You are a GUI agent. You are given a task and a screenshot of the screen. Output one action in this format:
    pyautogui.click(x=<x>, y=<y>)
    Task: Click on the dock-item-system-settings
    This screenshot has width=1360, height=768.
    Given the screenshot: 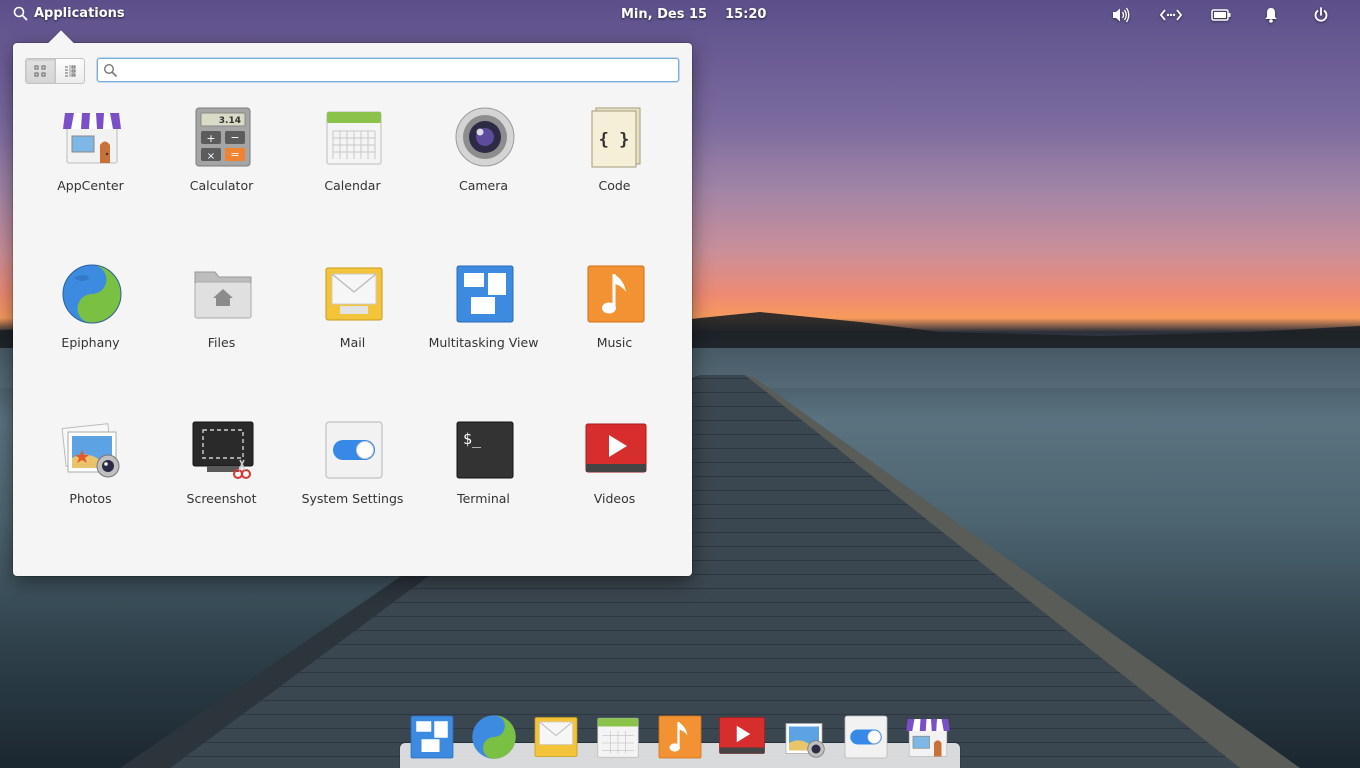 What is the action you would take?
    pyautogui.click(x=866, y=737)
    